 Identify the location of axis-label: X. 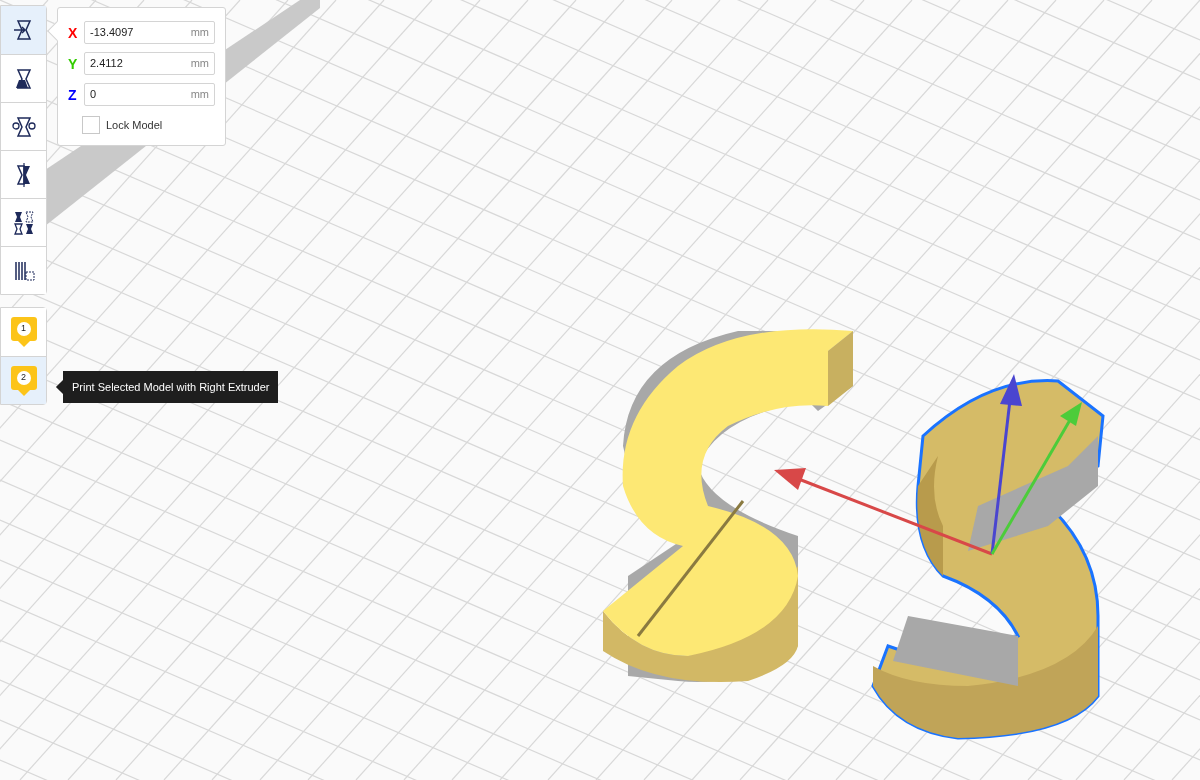
(73, 32).